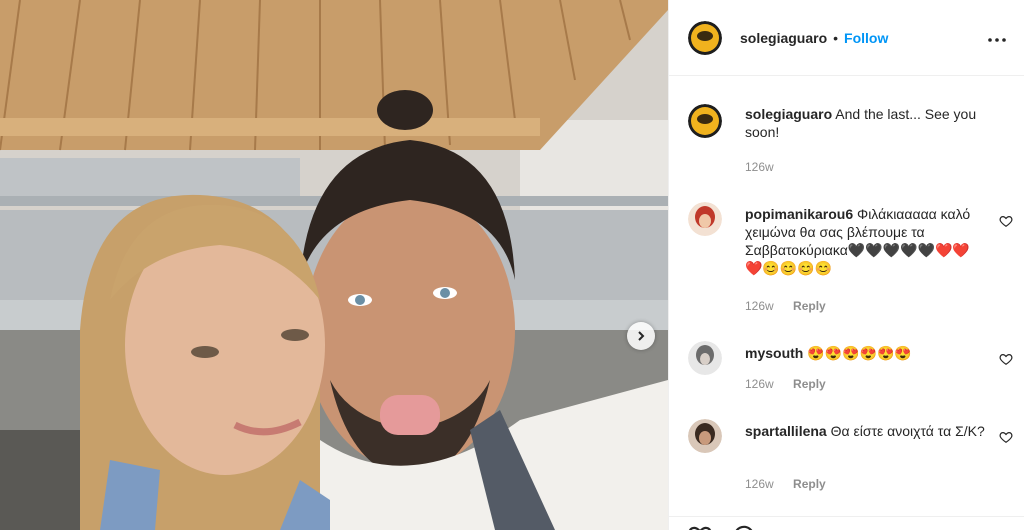 The width and height of the screenshot is (1024, 530). I want to click on caption-avatar, so click(705, 121).